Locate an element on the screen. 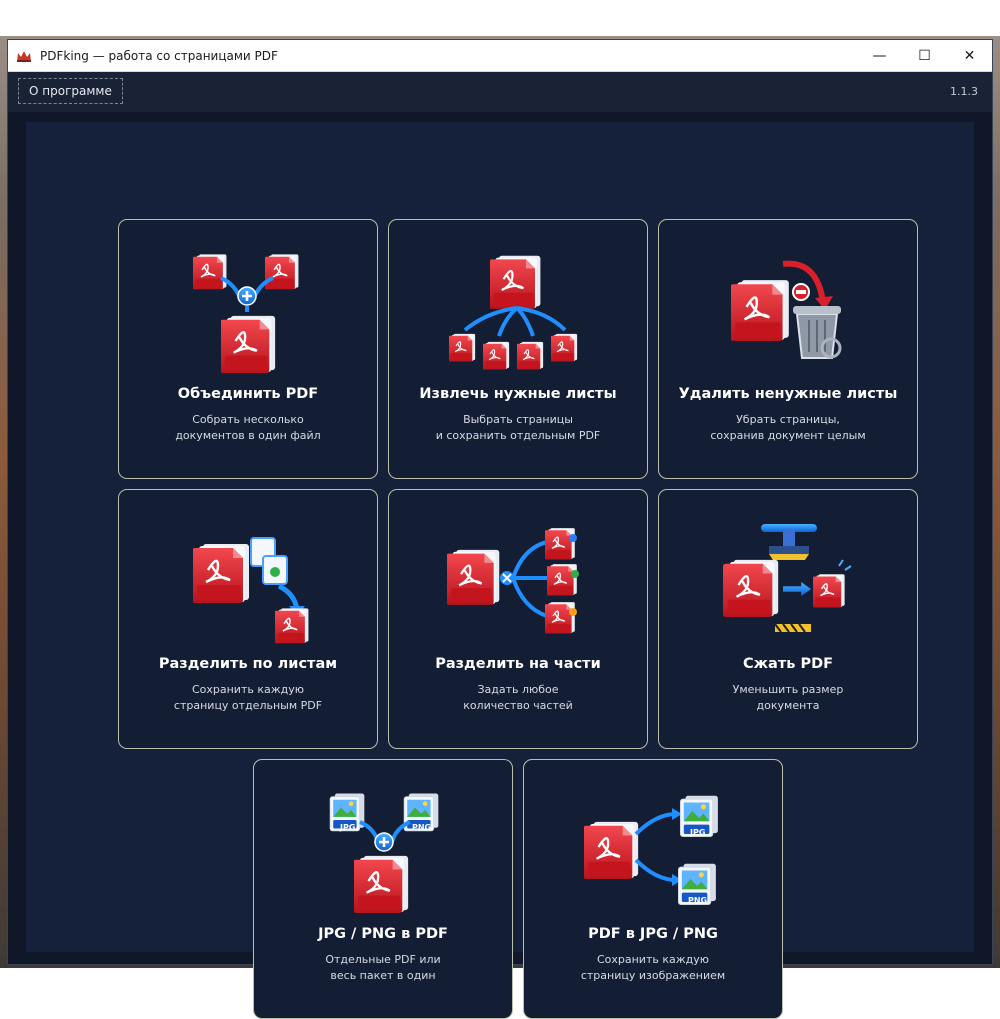 This screenshot has width=1000, height=1019. card-title: JPG / PNG в PDF is located at coordinates (383, 934).